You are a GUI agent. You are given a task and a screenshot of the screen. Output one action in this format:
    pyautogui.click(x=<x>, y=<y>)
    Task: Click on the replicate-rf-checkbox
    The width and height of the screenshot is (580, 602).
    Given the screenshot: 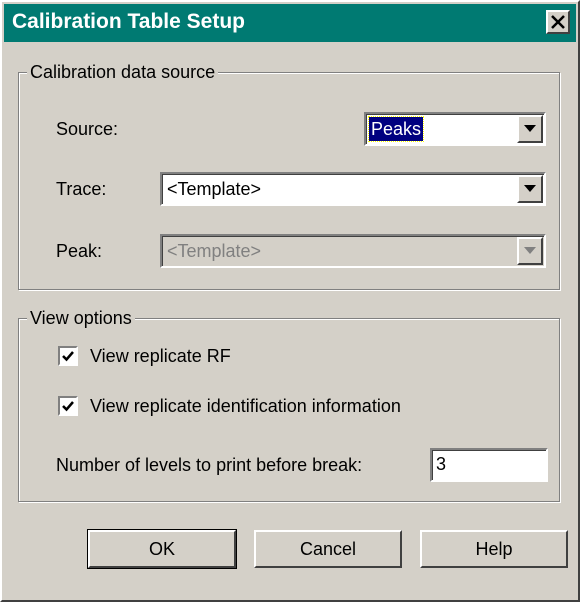 What is the action you would take?
    pyautogui.click(x=68, y=356)
    